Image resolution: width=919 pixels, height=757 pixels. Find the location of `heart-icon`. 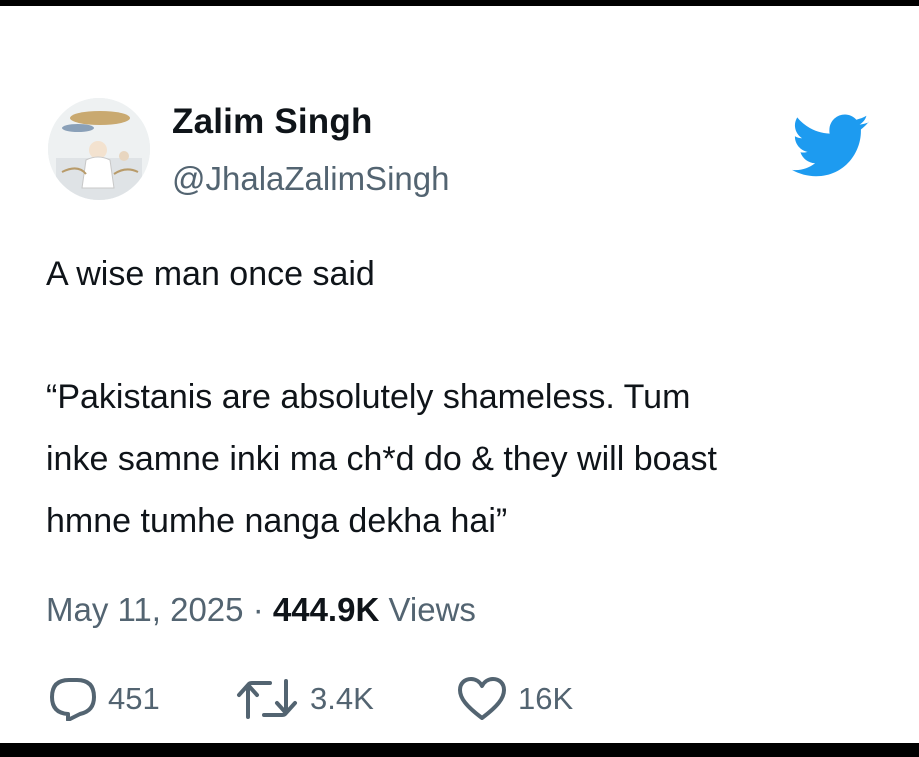

heart-icon is located at coordinates (482, 698).